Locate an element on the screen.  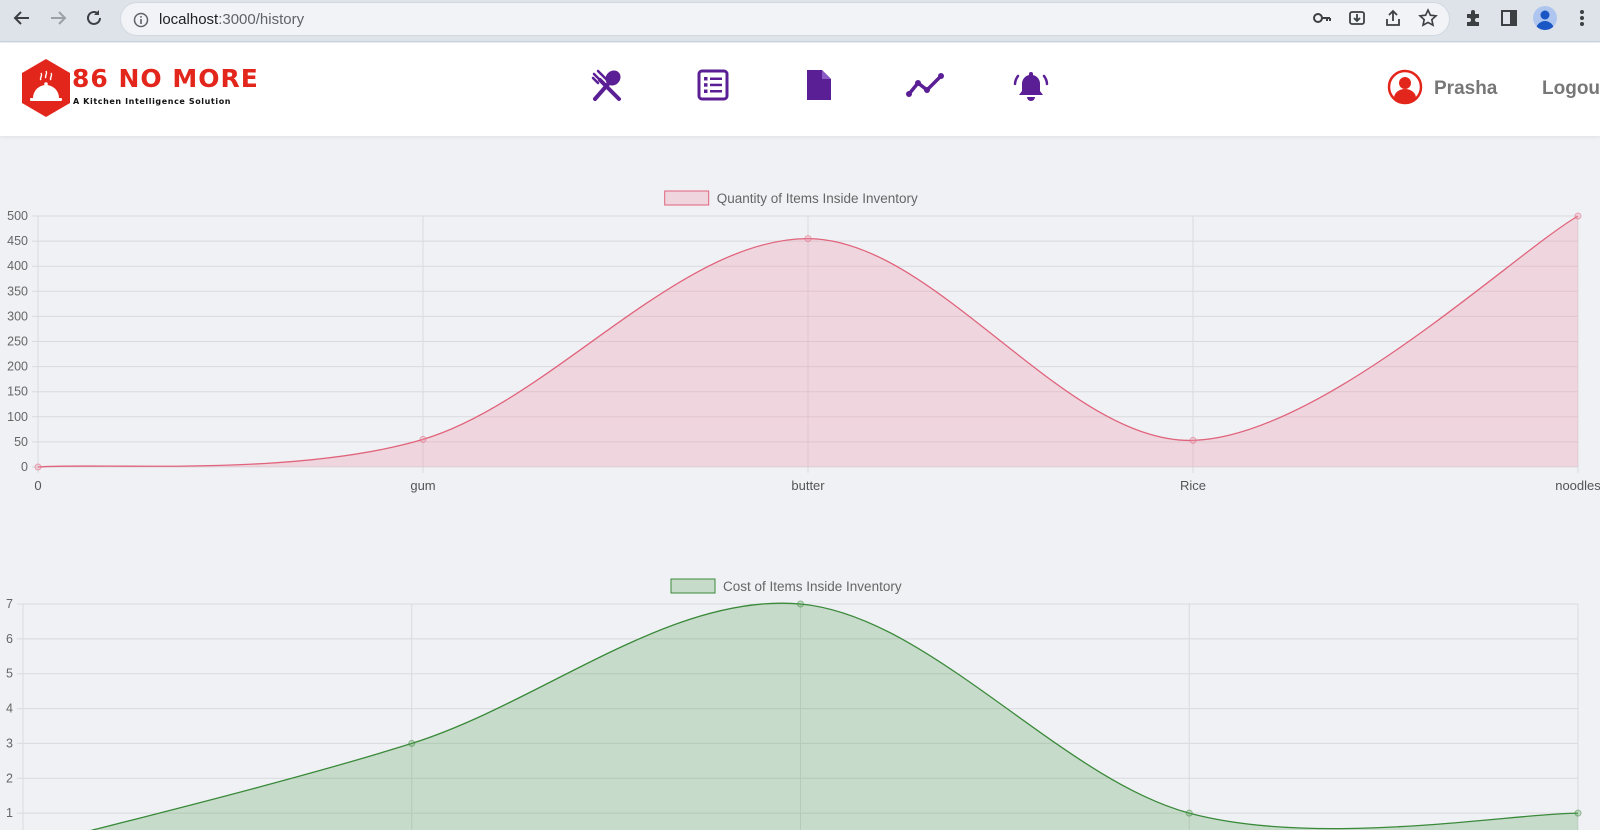
address-bar: localhost:3000/history is located at coordinates (785, 19).